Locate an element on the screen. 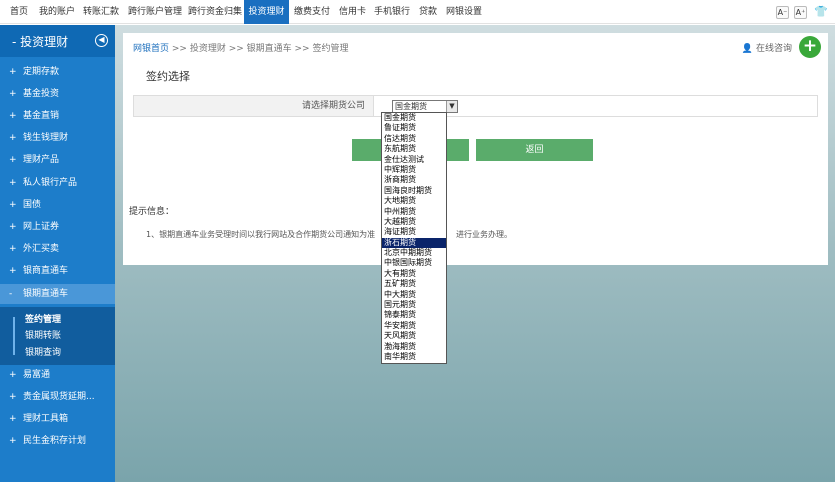 This screenshot has height=482, width=835. nav-mobile-bank: 手机银行 is located at coordinates (392, 12).